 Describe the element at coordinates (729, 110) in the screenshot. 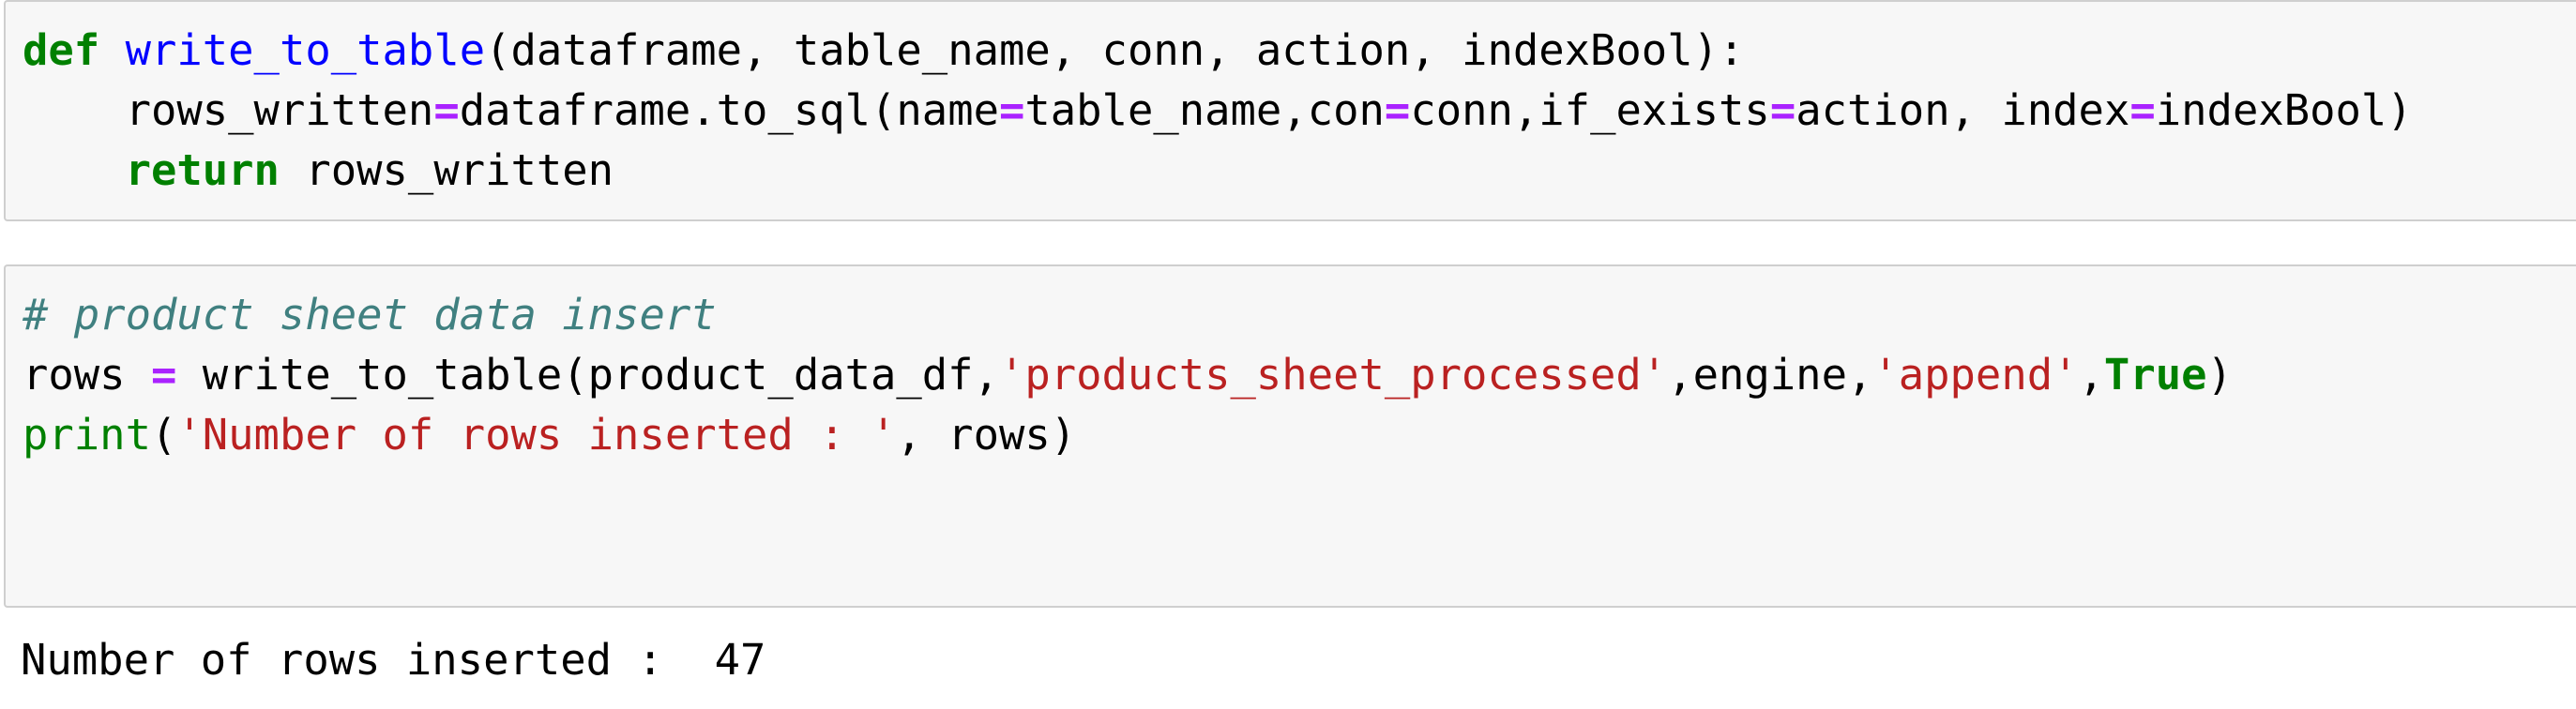

I see `code-text: dataframe.to_sql(name` at that location.